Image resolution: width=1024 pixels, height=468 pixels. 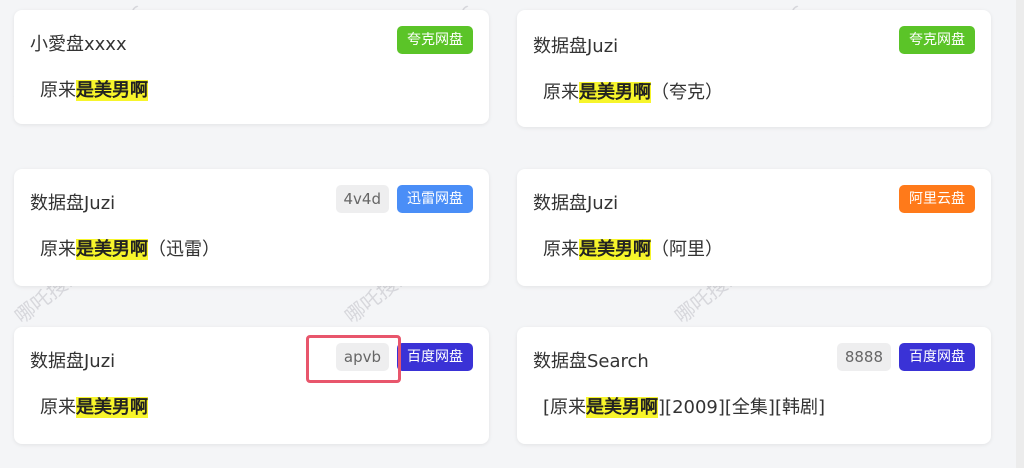 What do you see at coordinates (251, 67) in the screenshot?
I see `result-card: 小愛盘xxxx 夸克网盘 原来是美男啊` at bounding box center [251, 67].